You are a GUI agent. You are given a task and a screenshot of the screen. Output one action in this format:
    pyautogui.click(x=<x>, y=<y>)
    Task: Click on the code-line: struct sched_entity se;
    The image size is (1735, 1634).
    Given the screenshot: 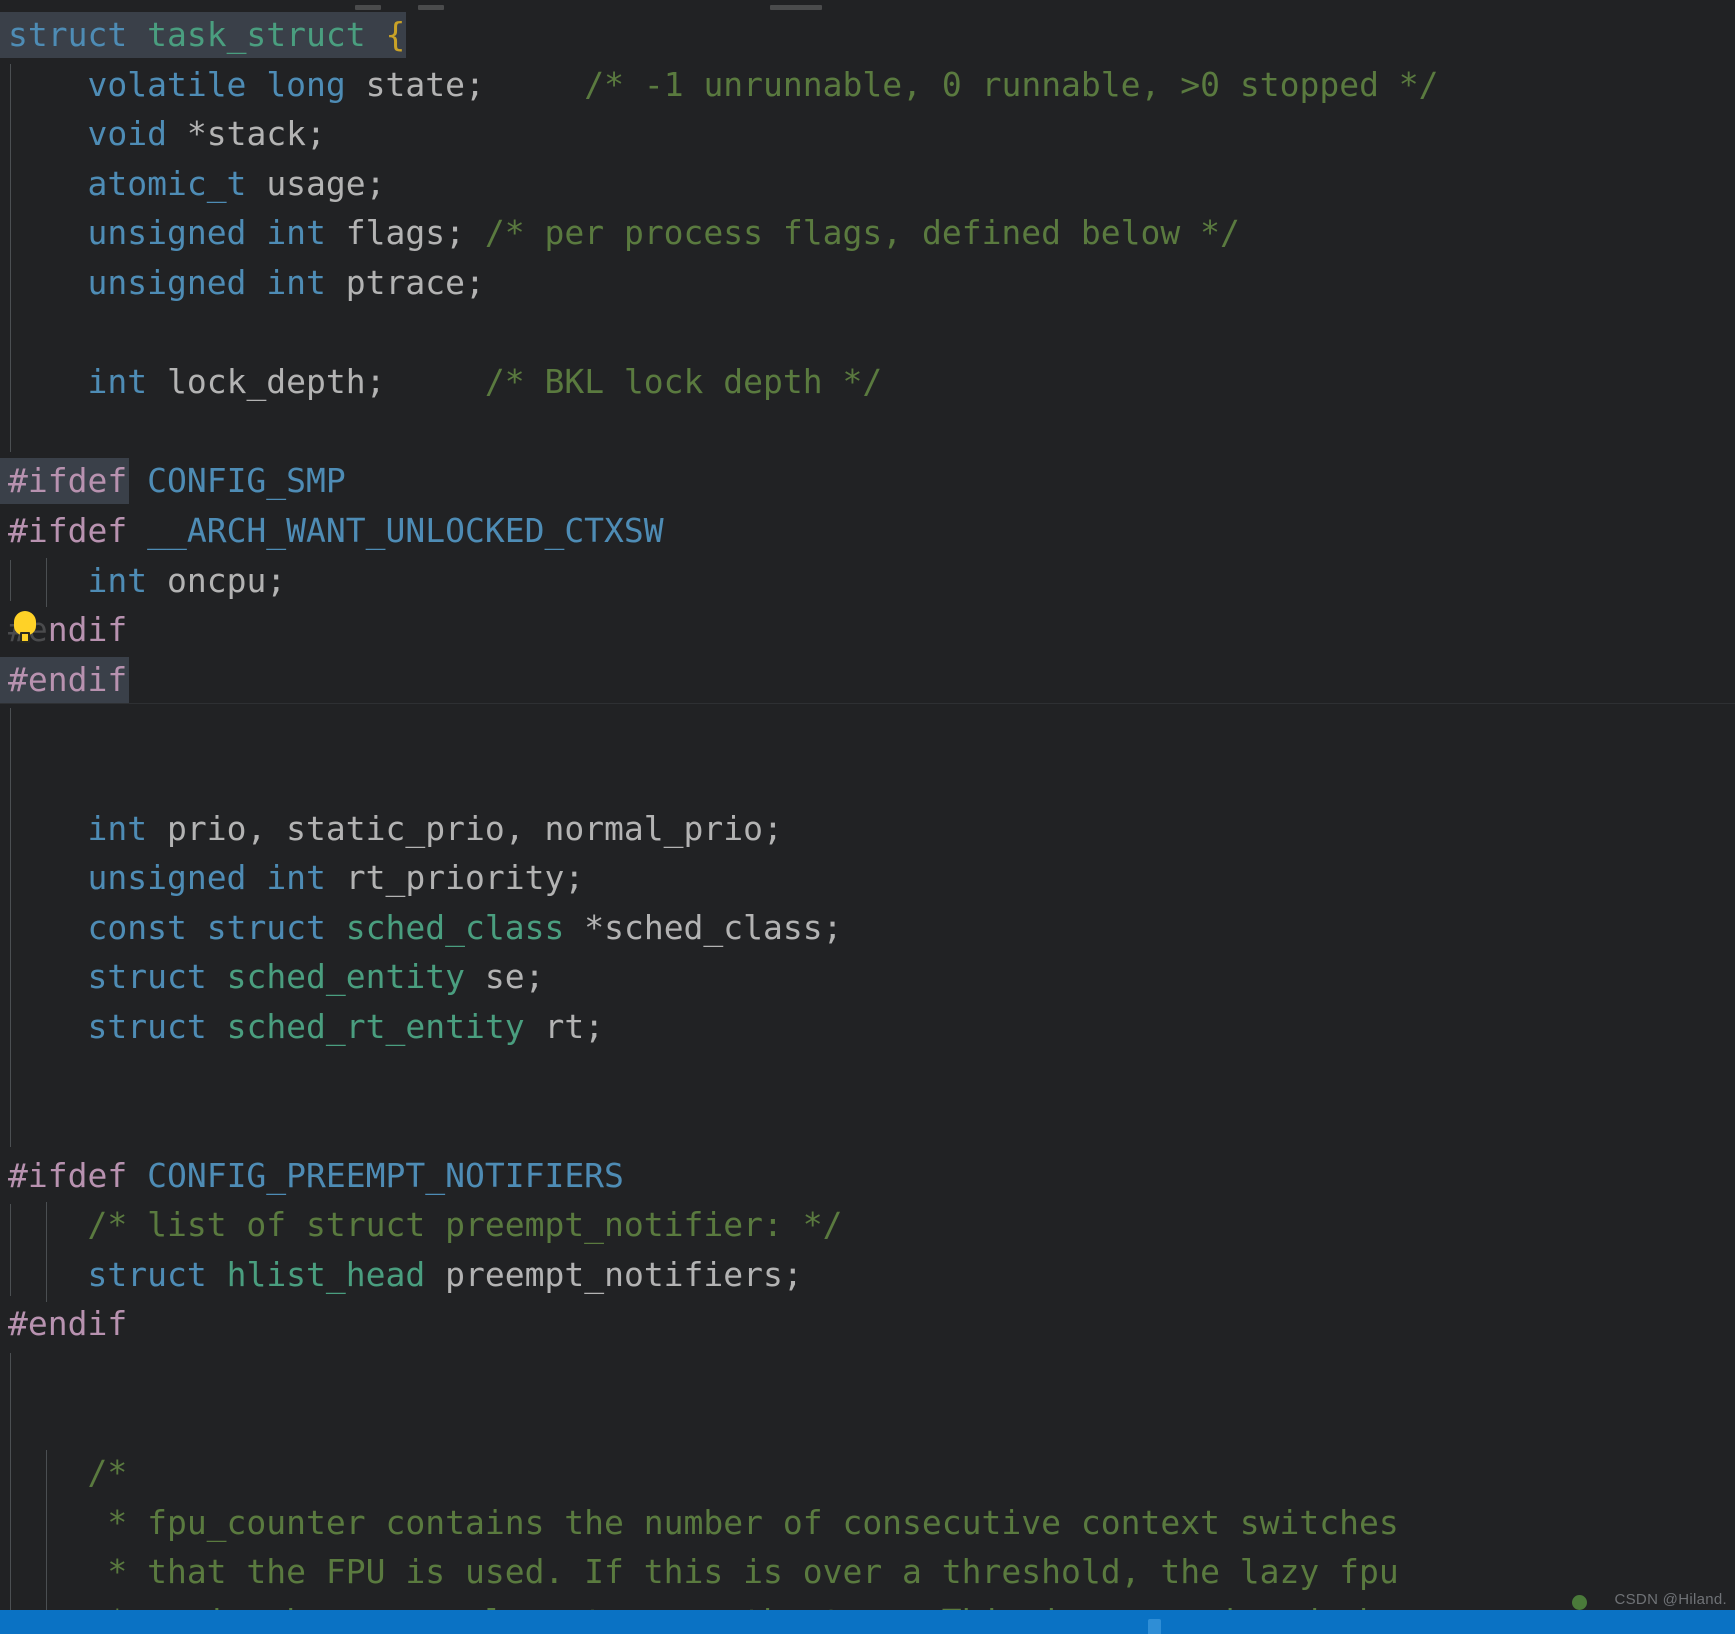 What is the action you would take?
    pyautogui.click(x=867, y=977)
    